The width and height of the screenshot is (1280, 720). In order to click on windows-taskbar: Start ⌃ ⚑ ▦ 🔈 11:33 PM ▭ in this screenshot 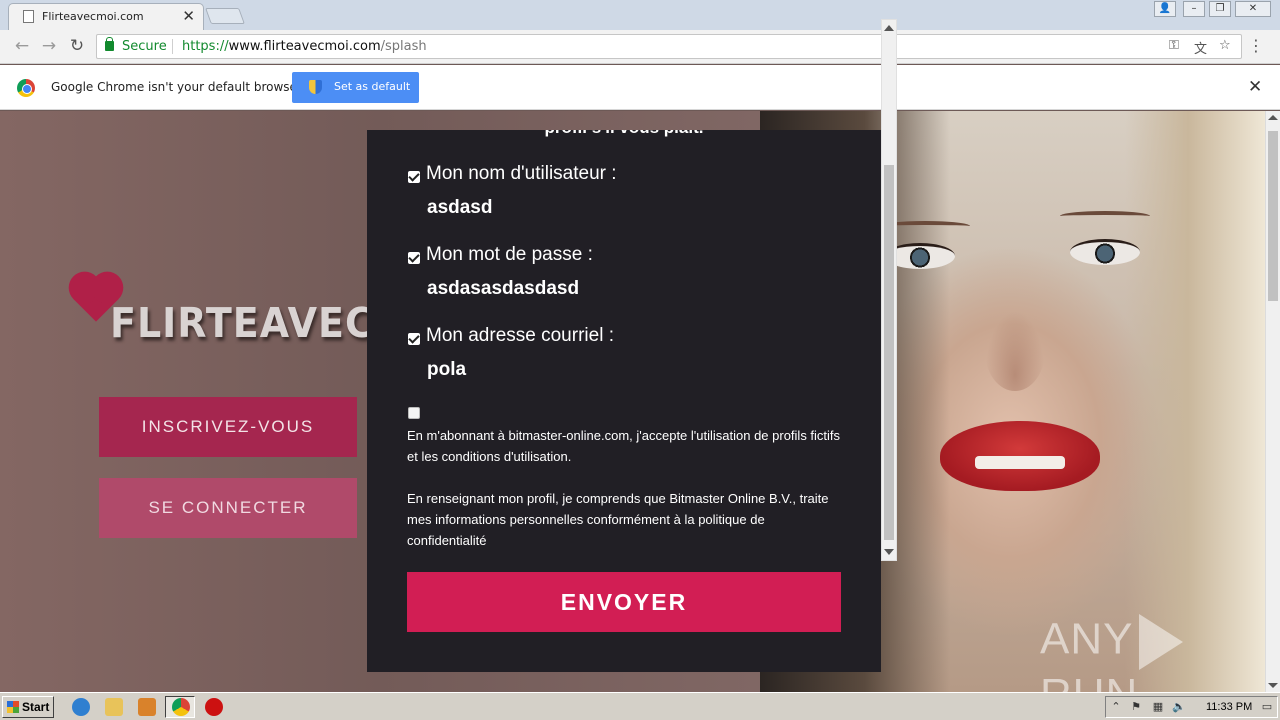, I will do `click(640, 706)`.